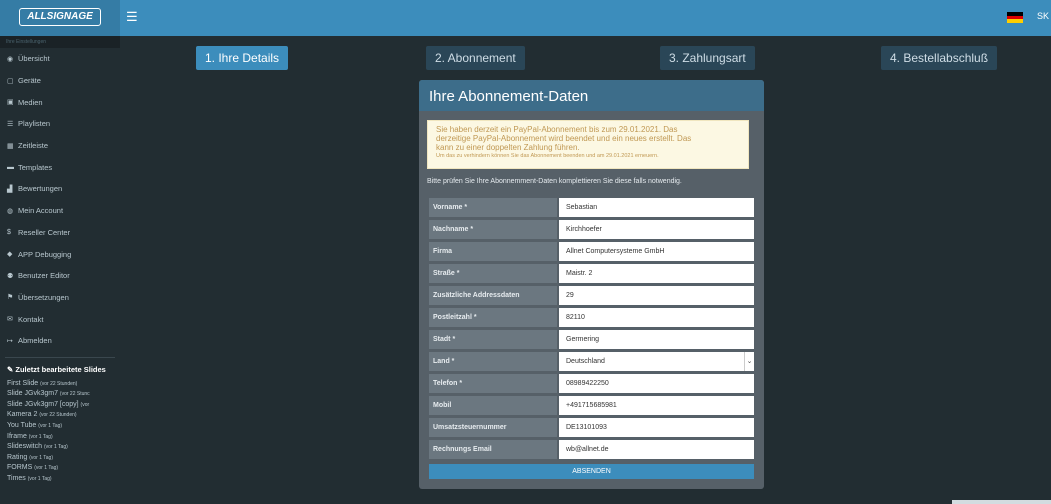 The width and height of the screenshot is (1051, 504). Describe the element at coordinates (656, 383) in the screenshot. I see `field-input: 08989422250` at that location.